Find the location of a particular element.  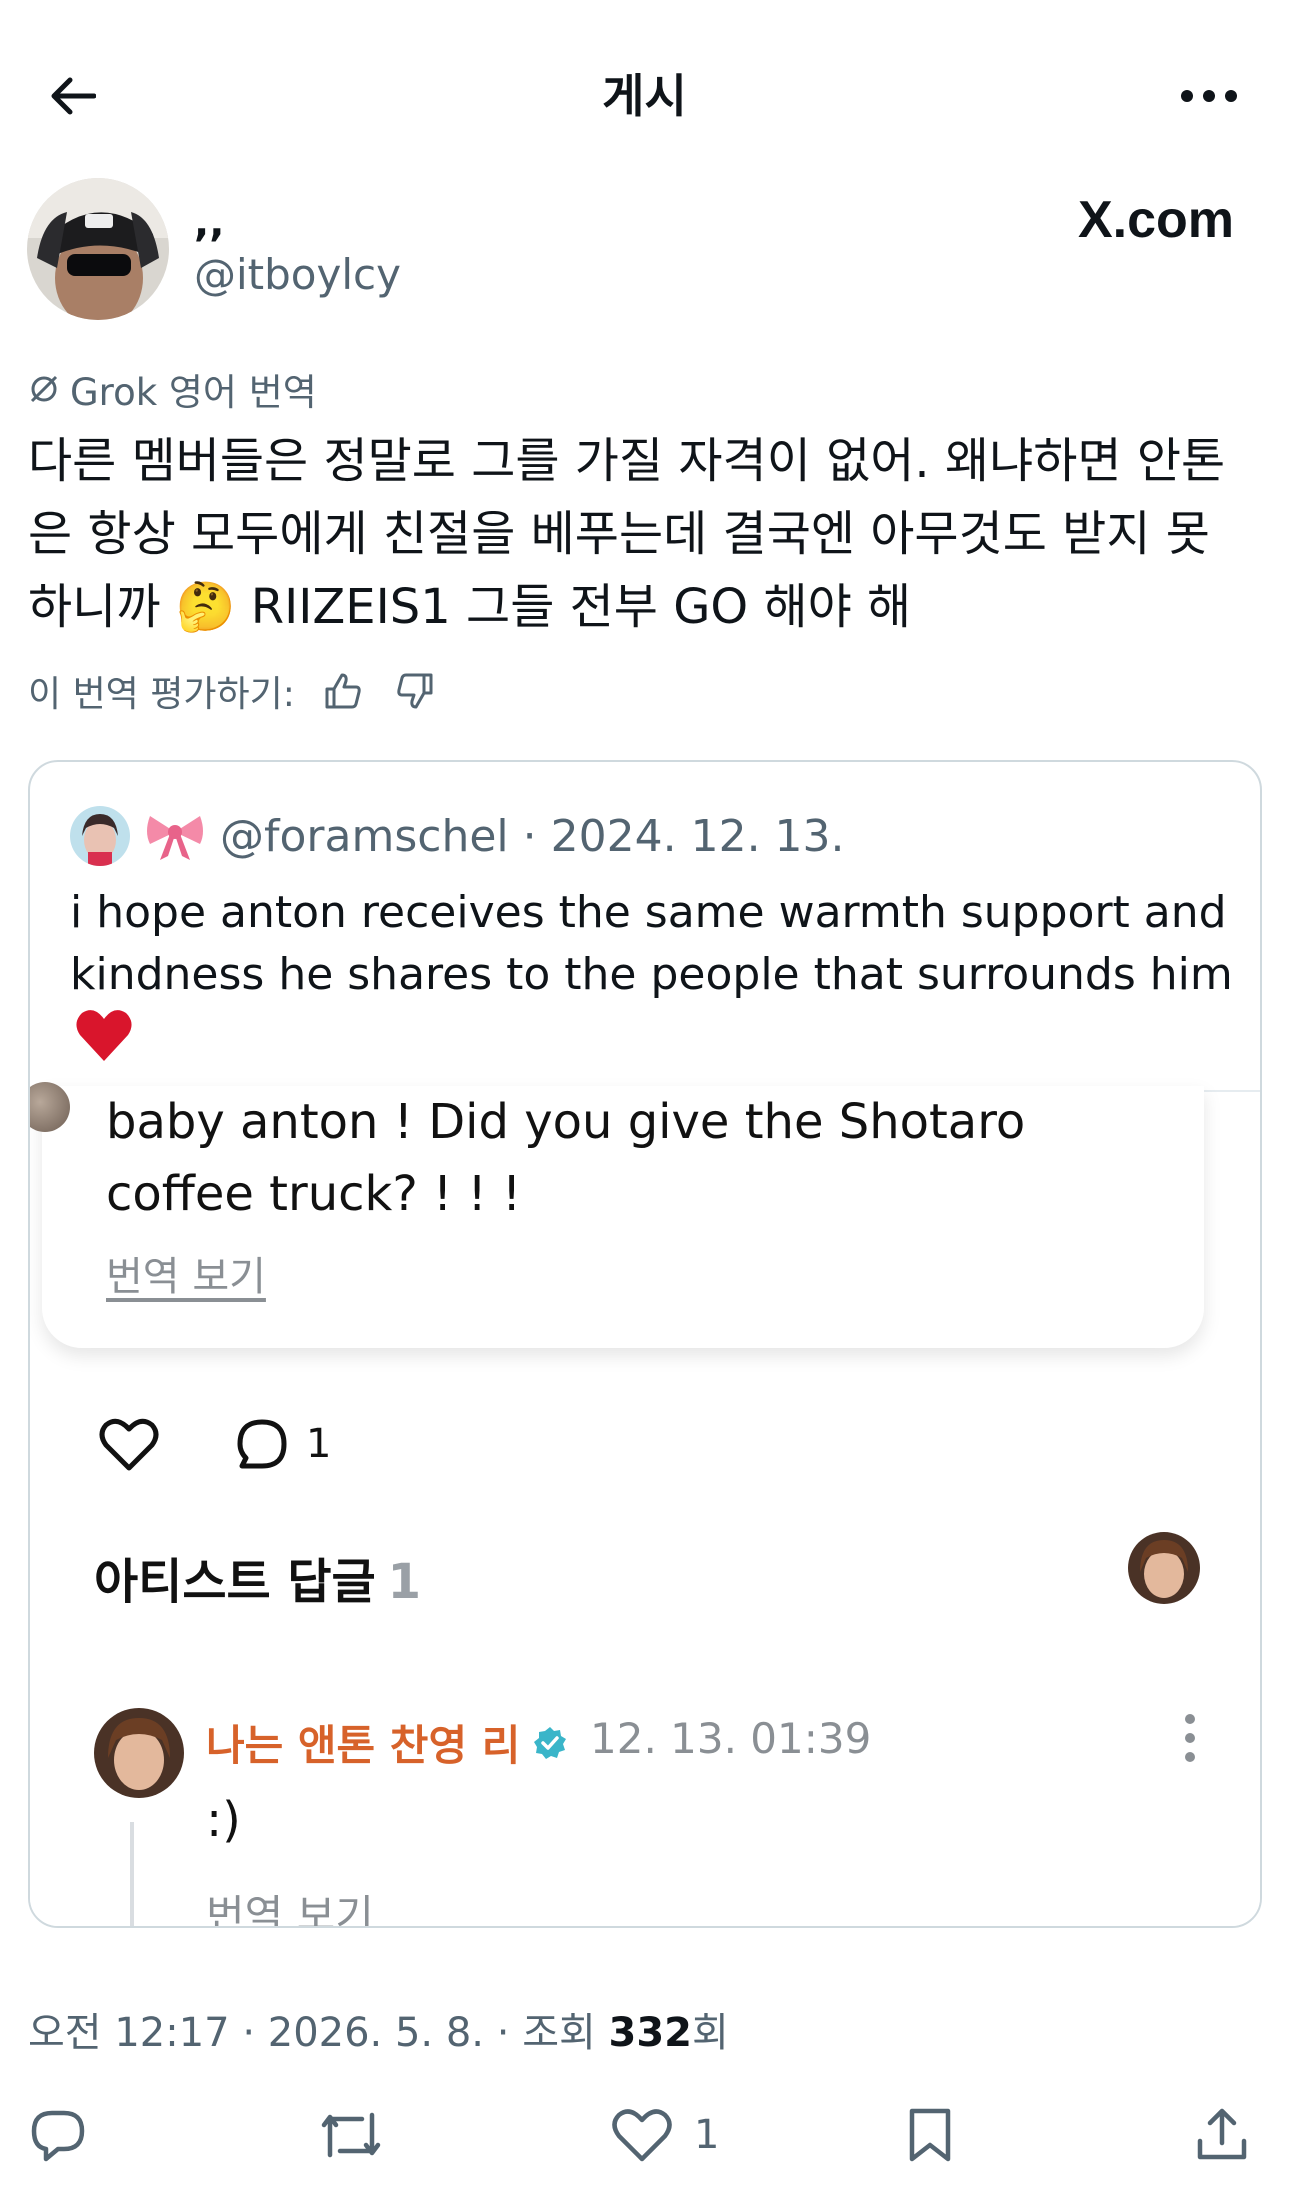

bookmark-icon is located at coordinates (930, 2135).